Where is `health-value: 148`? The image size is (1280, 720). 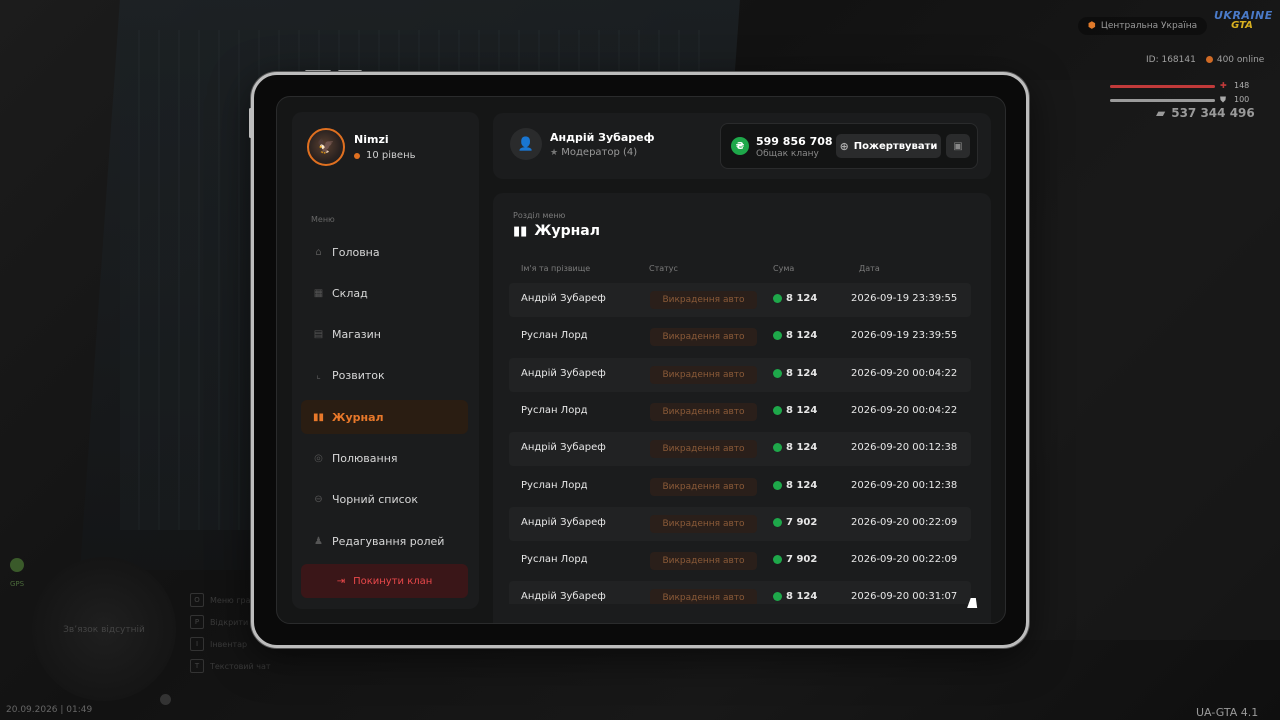
health-value: 148 is located at coordinates (1242, 85).